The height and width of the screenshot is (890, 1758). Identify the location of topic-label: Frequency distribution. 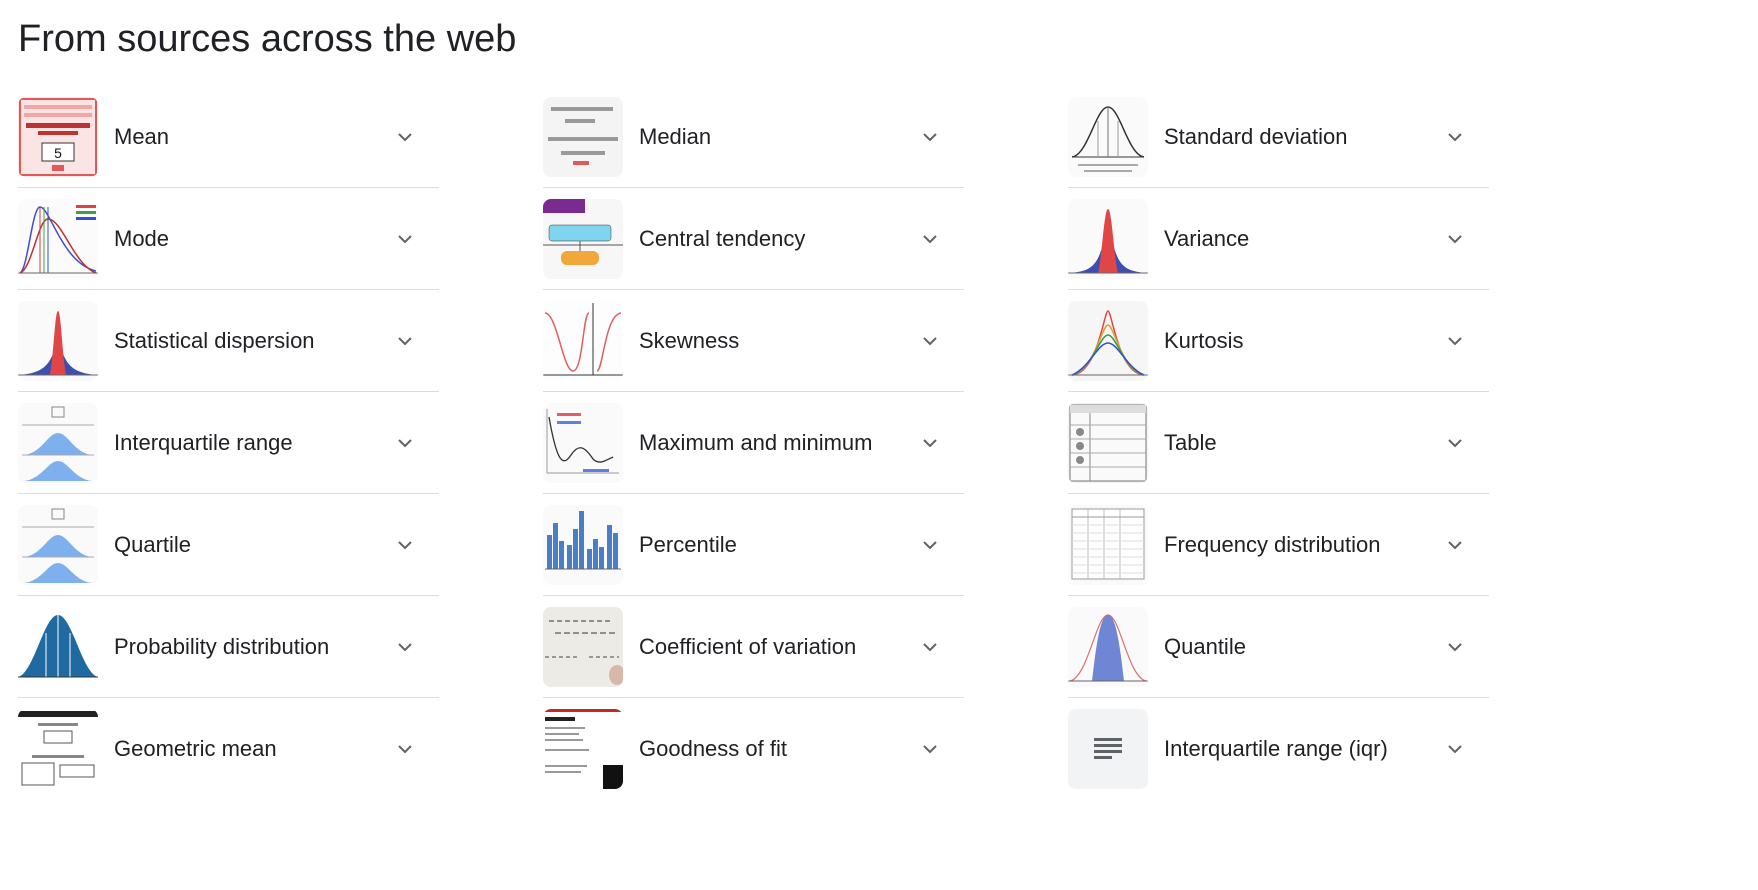
(1272, 544).